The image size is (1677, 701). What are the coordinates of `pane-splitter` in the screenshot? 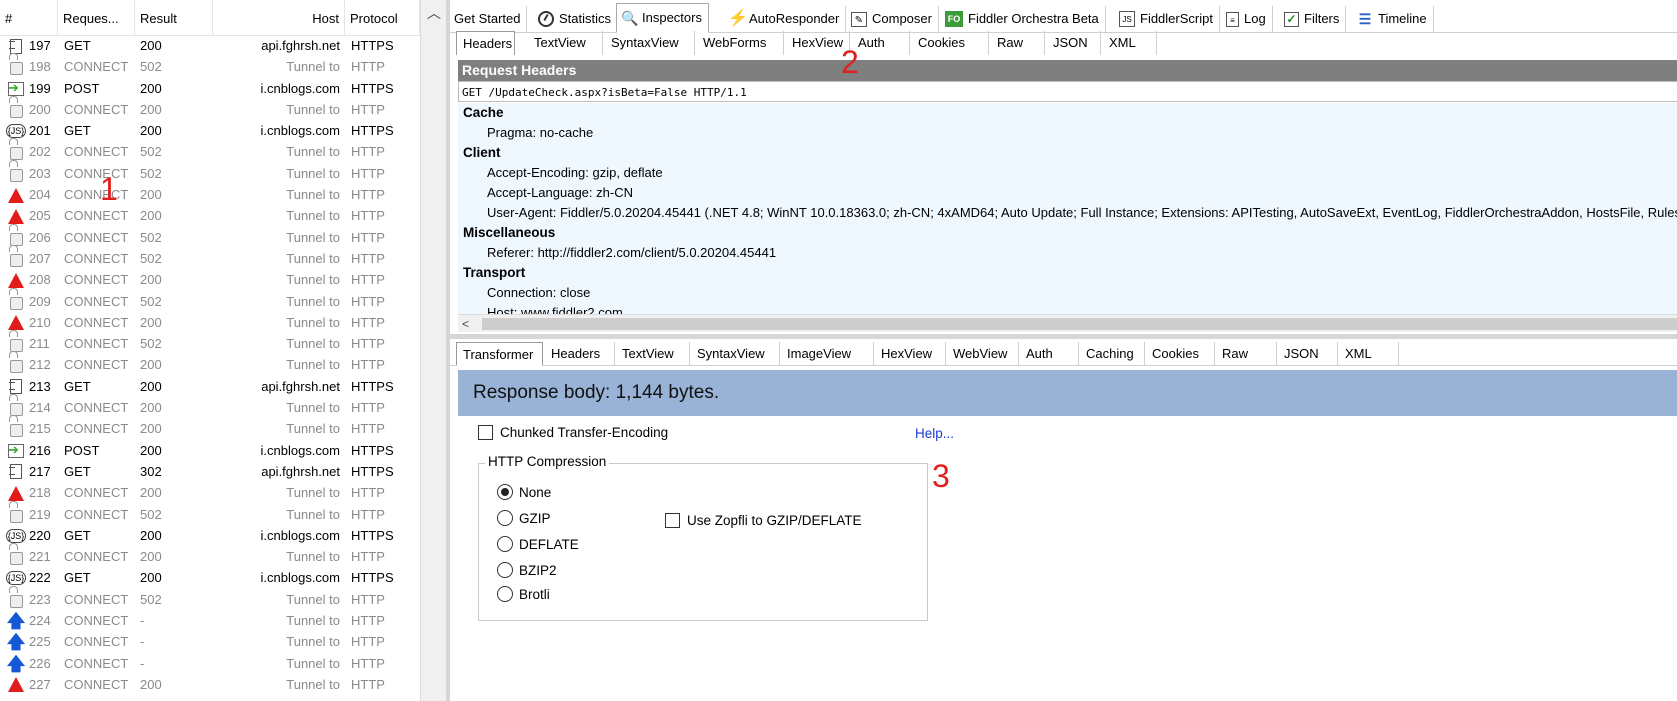 It's located at (1063, 336).